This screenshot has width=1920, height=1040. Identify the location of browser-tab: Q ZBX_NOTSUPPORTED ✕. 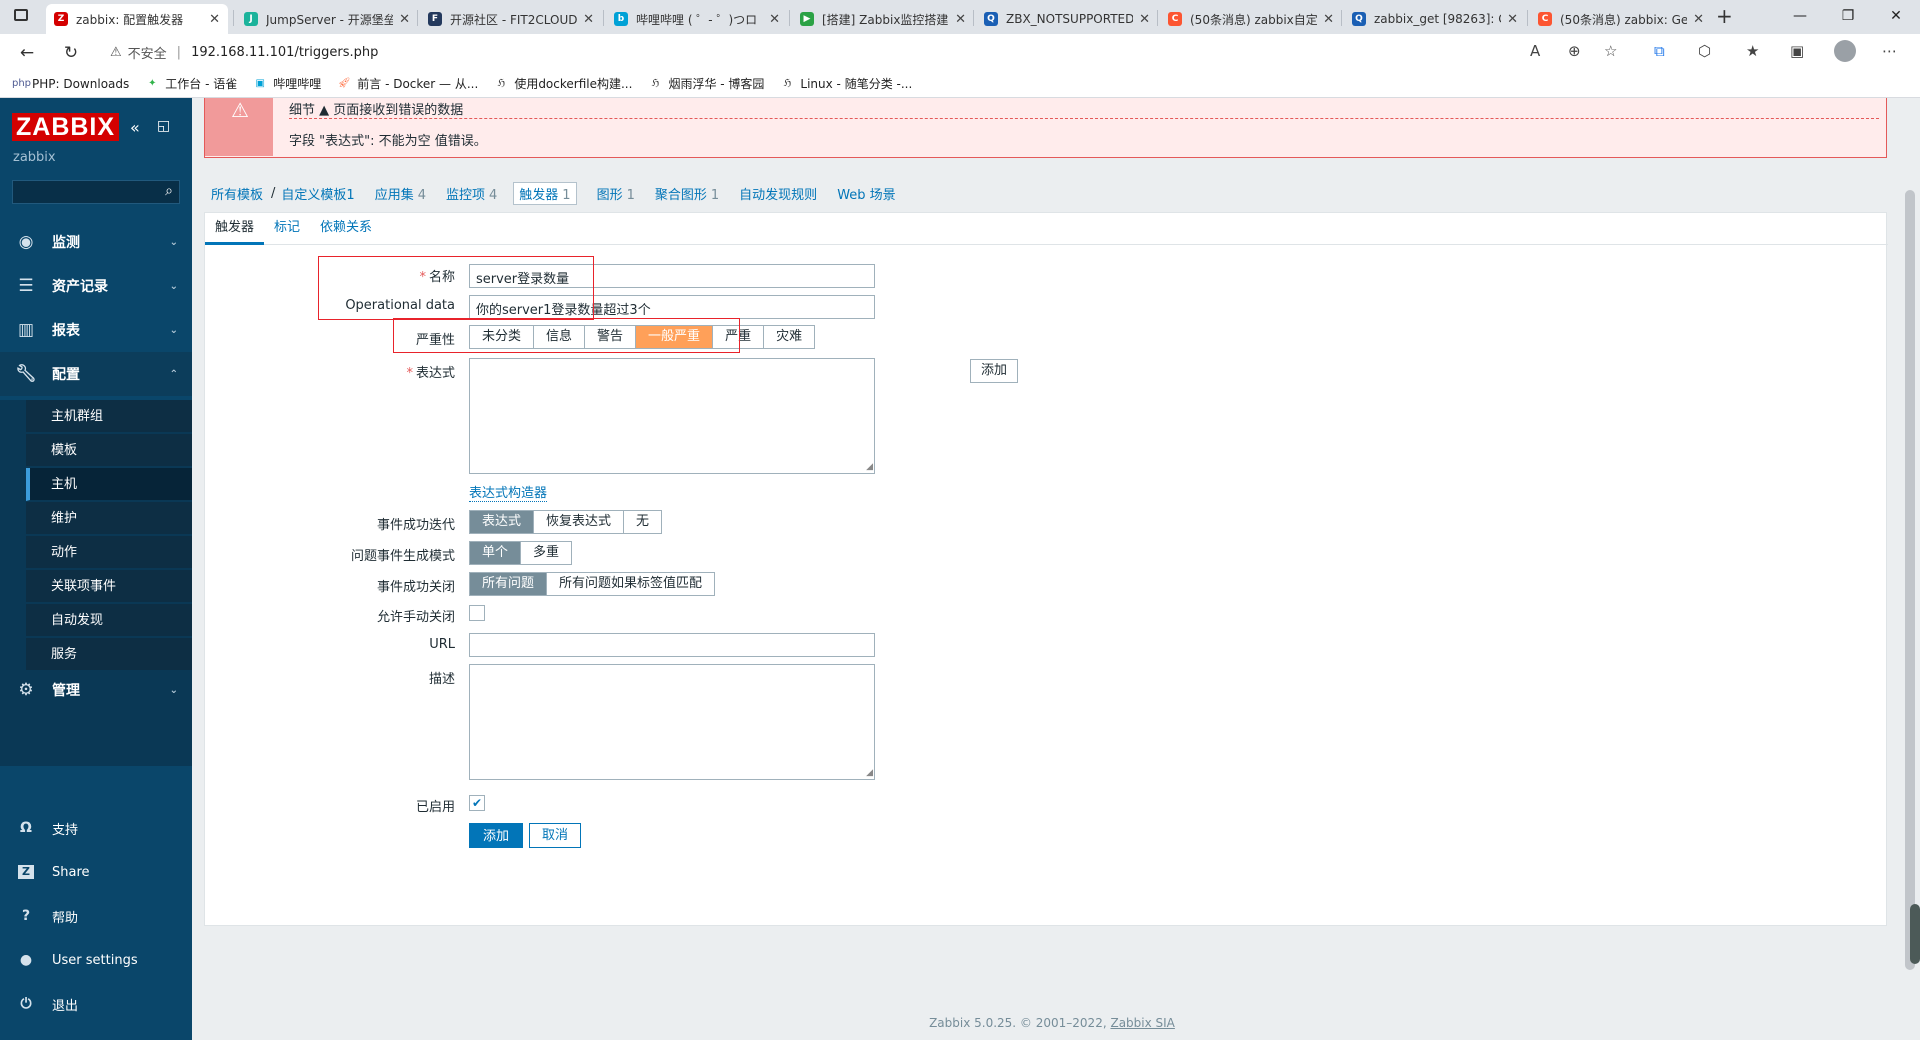
(1067, 19).